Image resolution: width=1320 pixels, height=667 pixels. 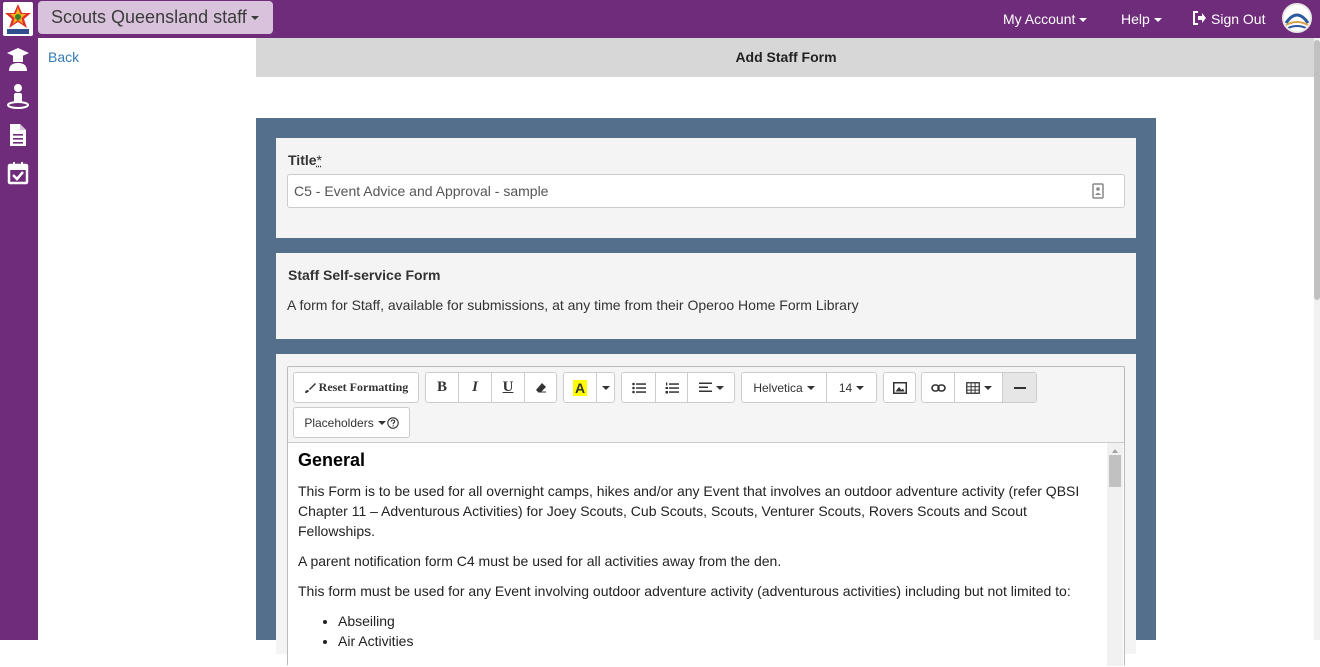 What do you see at coordinates (310, 387) in the screenshot?
I see `brush-icon` at bounding box center [310, 387].